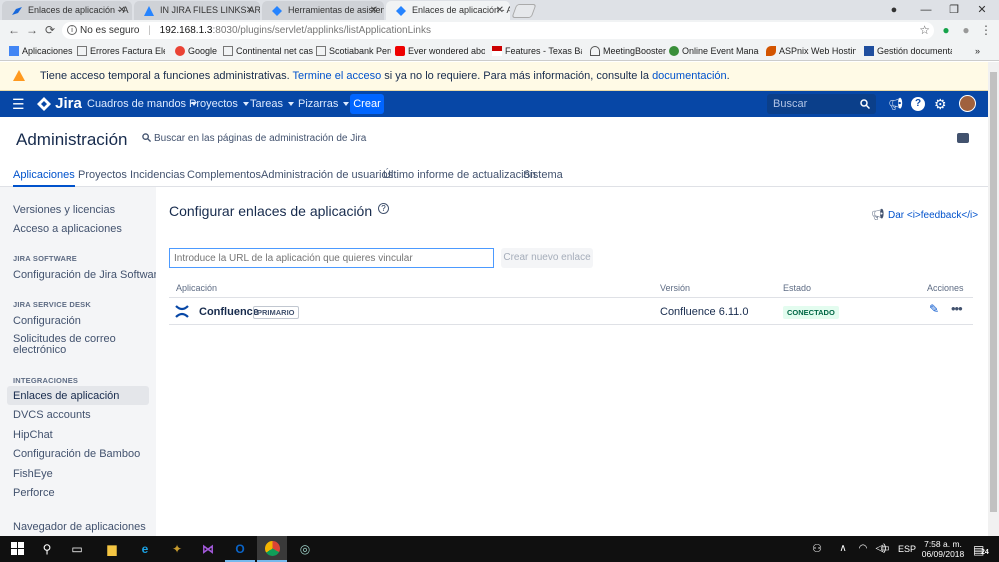  What do you see at coordinates (954, 10) in the screenshot?
I see `maximize-icon: ❐` at bounding box center [954, 10].